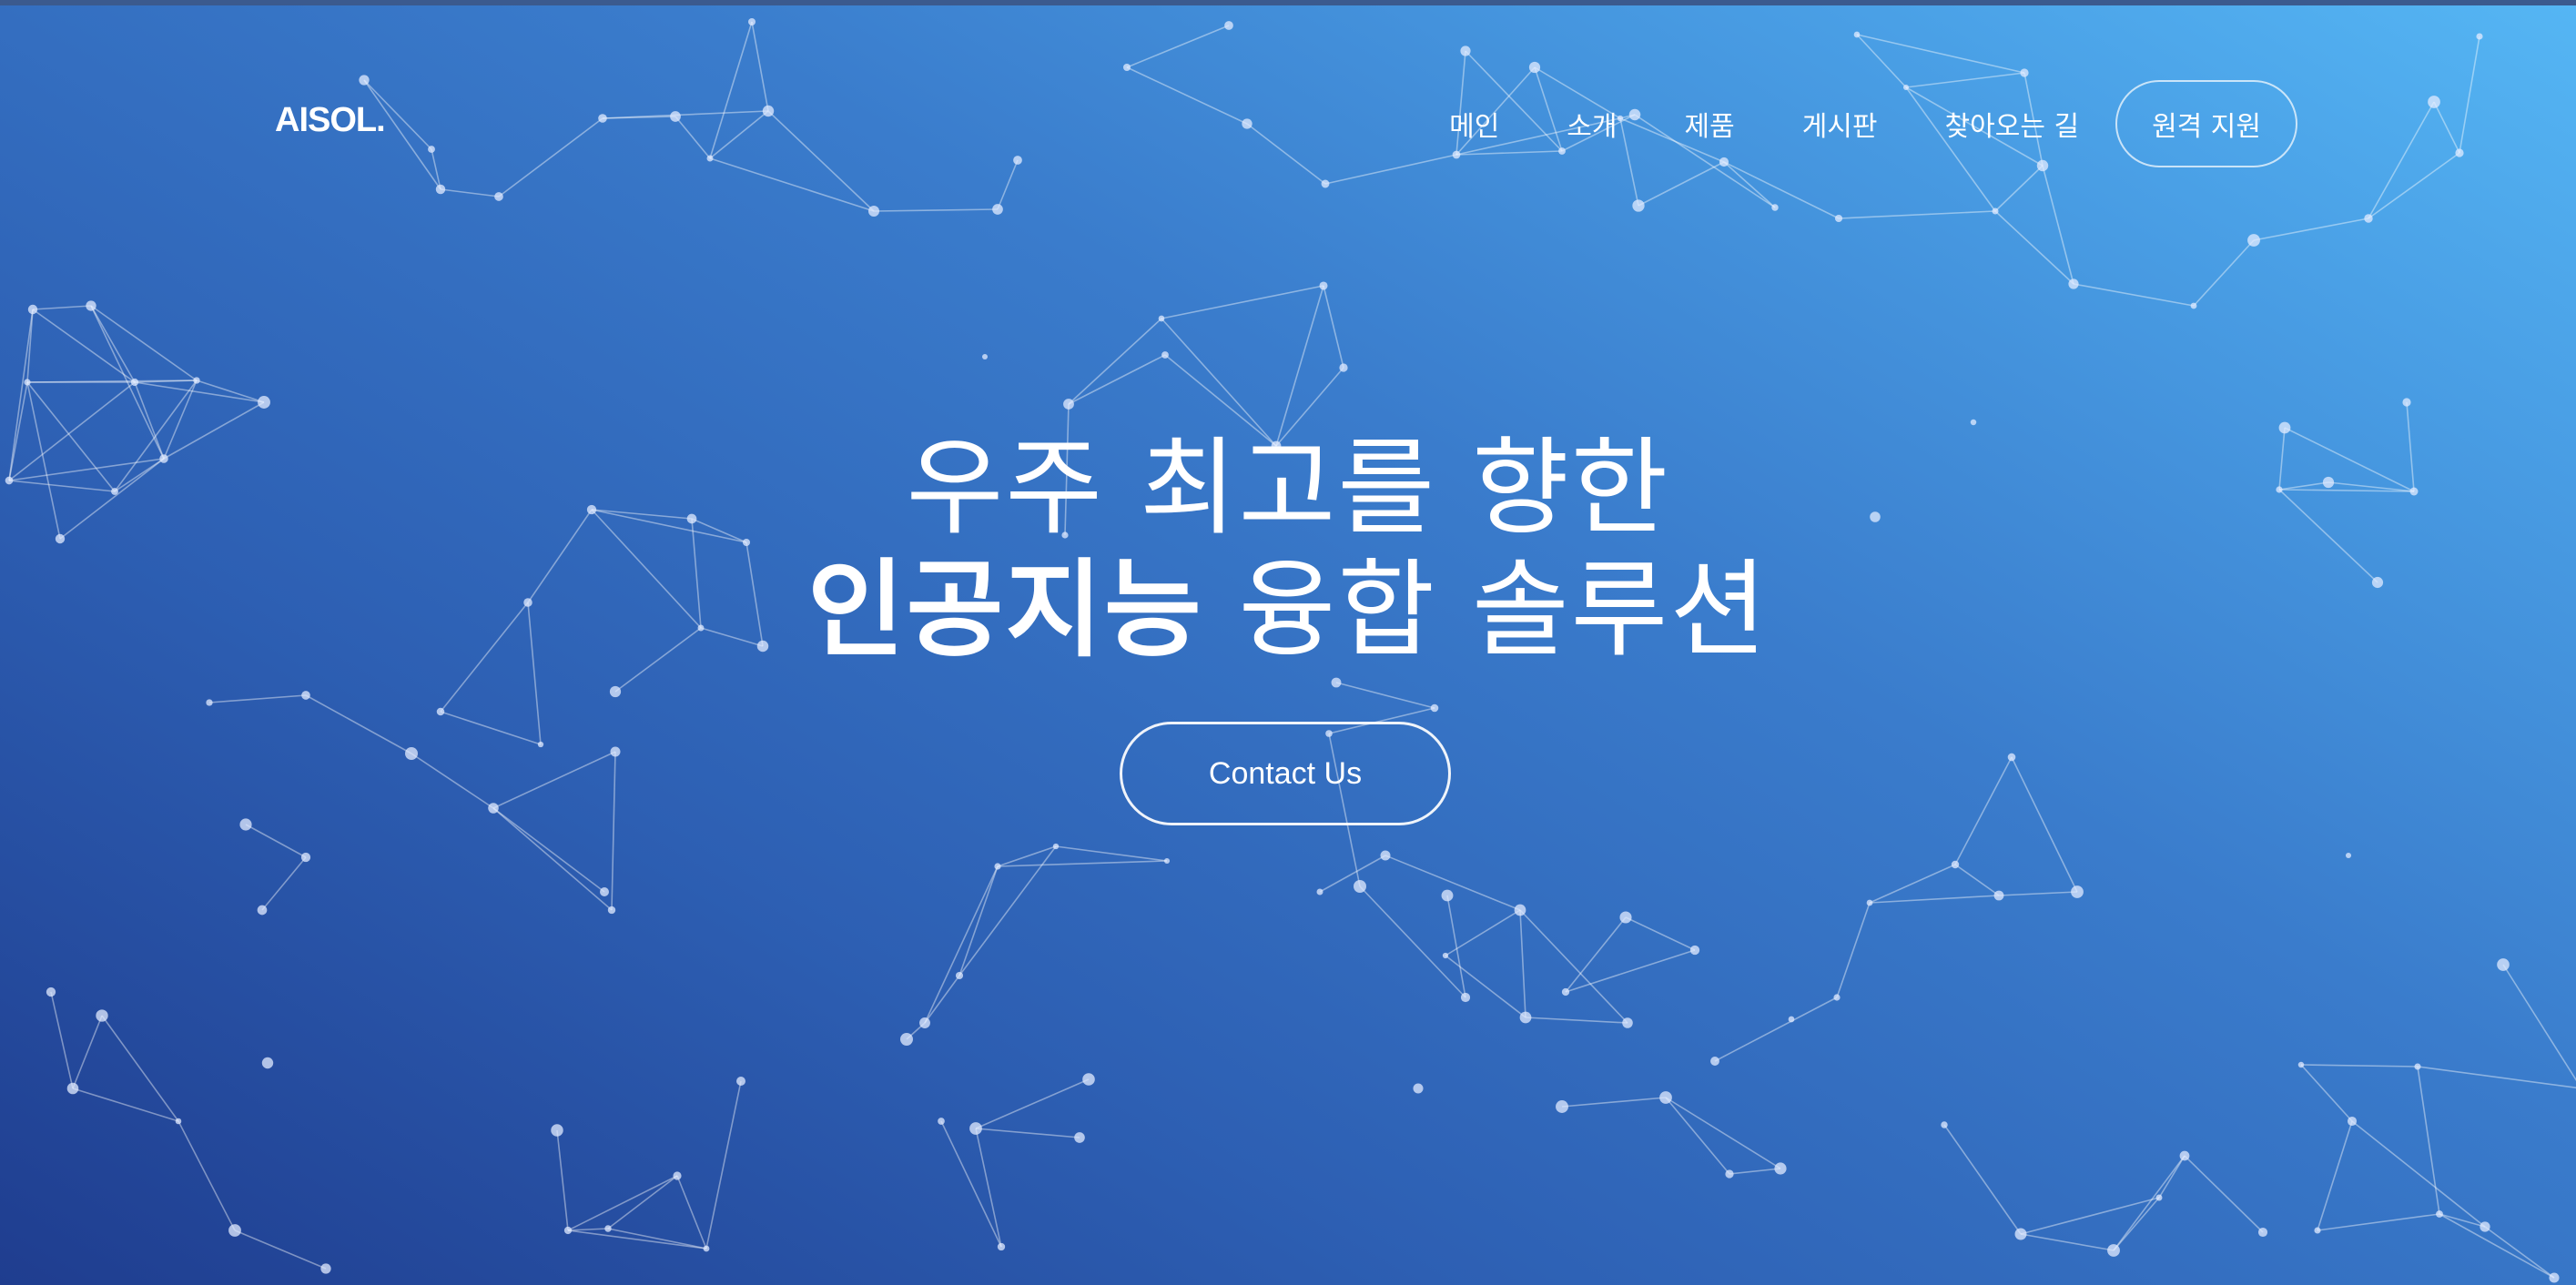 The height and width of the screenshot is (1285, 2576). I want to click on main-nav: 메인 소개 제품 게시판 찾아오는 길 원격 지원, so click(1873, 124).